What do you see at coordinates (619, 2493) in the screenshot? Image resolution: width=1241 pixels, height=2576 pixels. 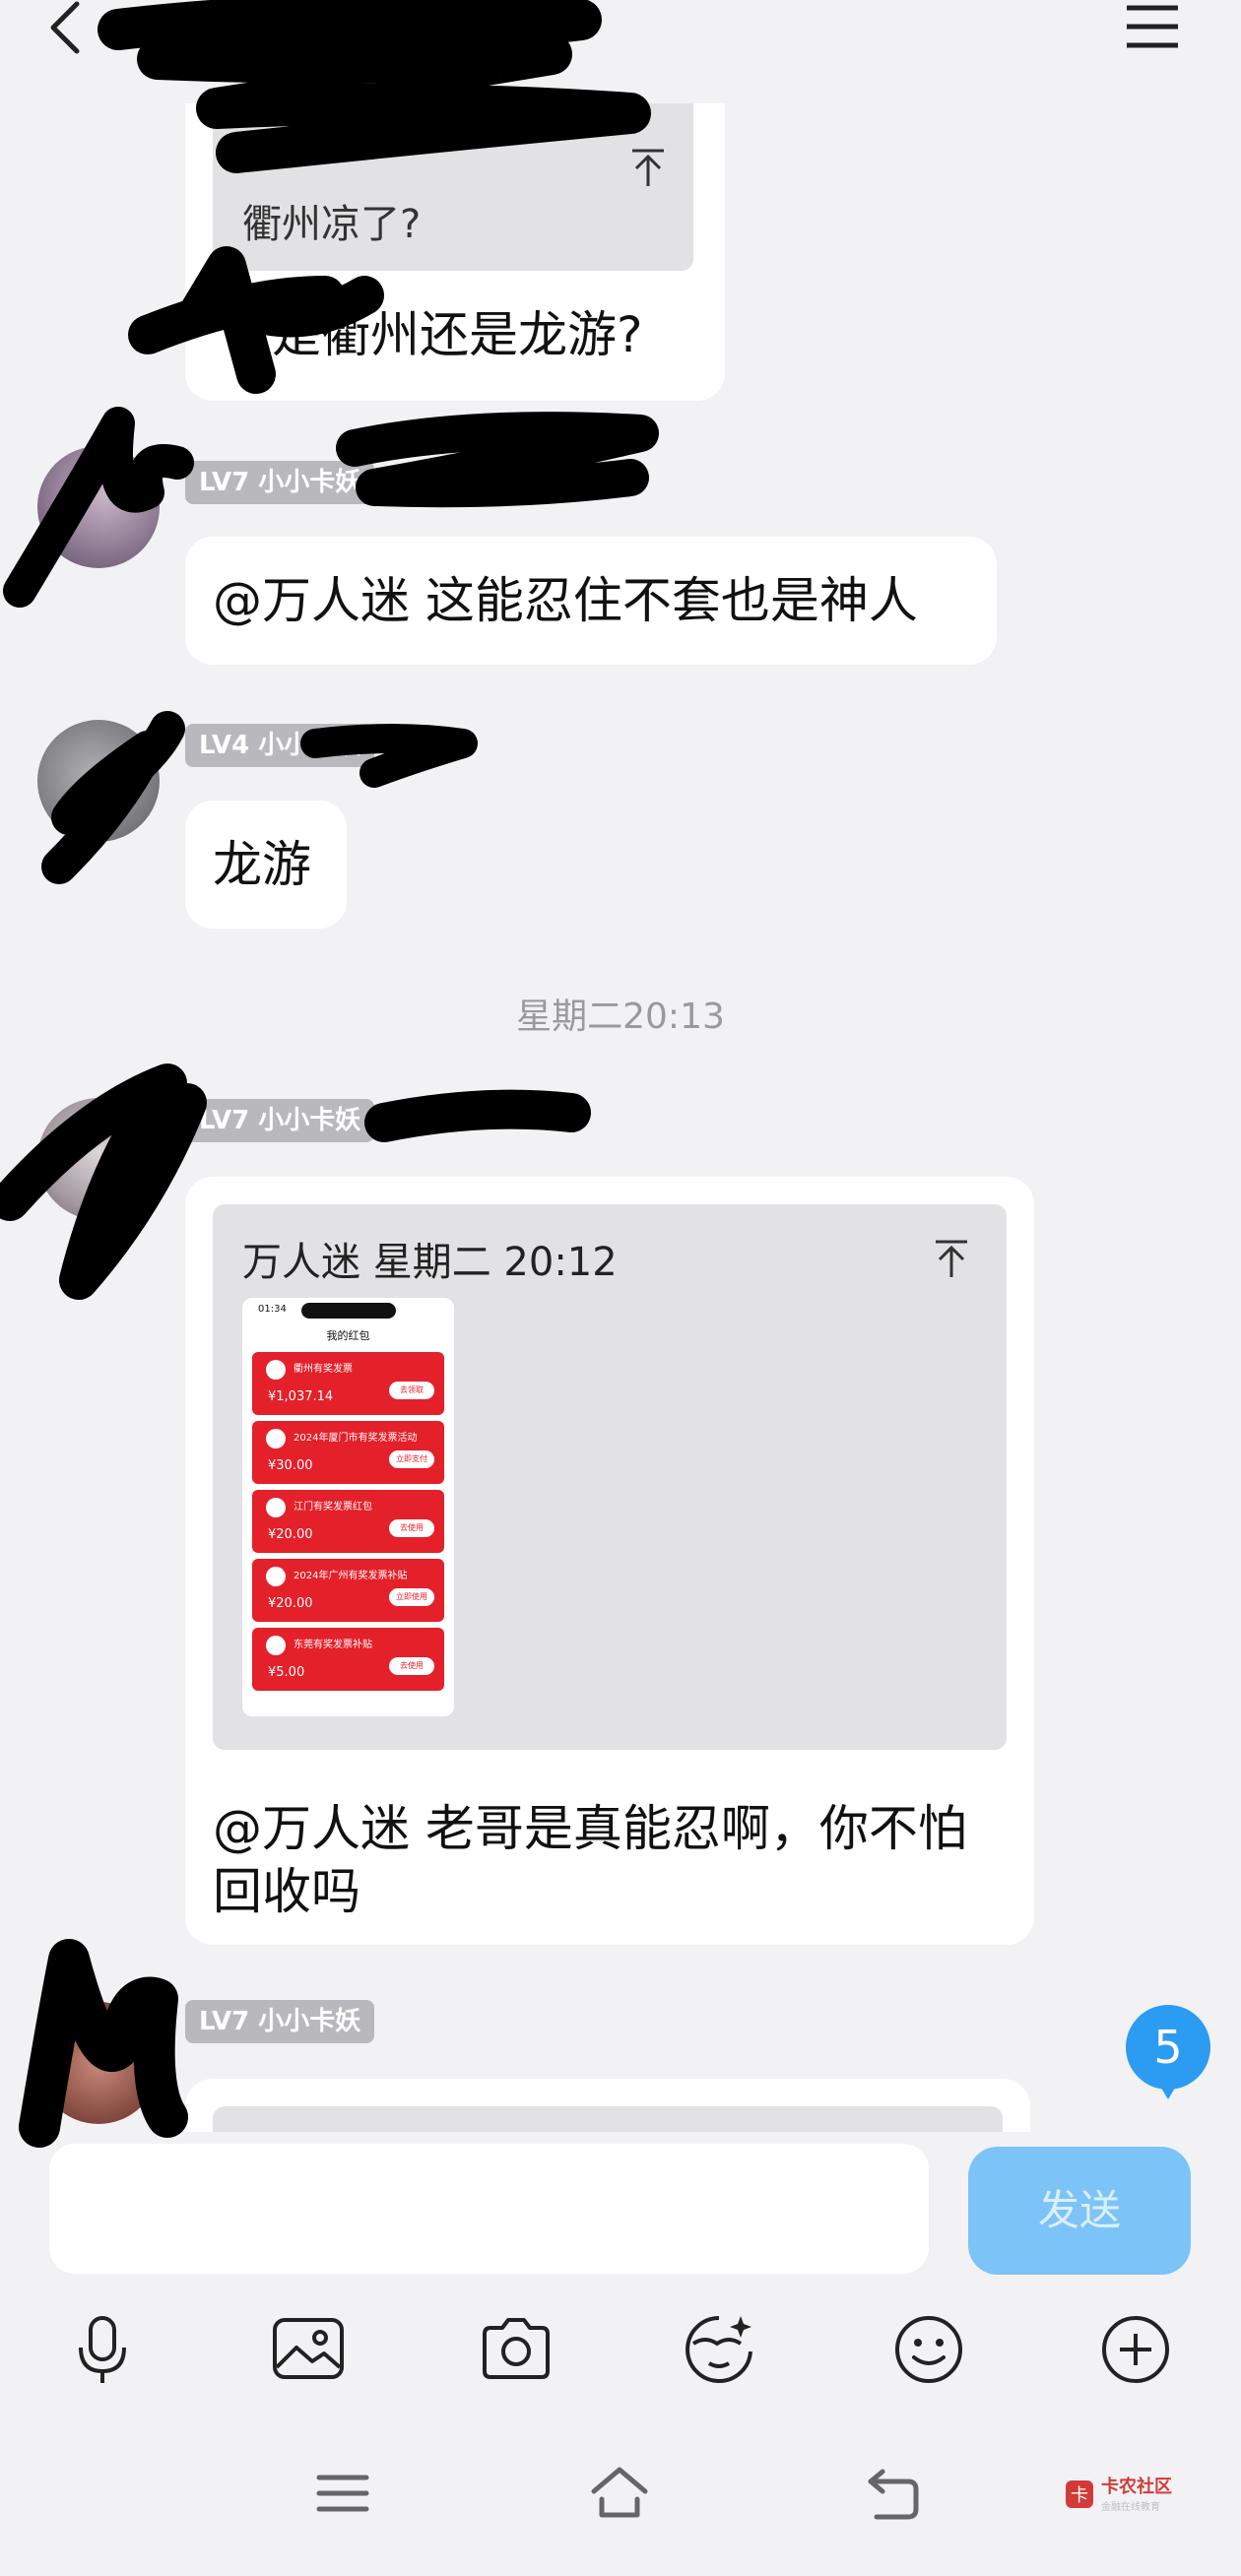 I see `system-home-icon` at bounding box center [619, 2493].